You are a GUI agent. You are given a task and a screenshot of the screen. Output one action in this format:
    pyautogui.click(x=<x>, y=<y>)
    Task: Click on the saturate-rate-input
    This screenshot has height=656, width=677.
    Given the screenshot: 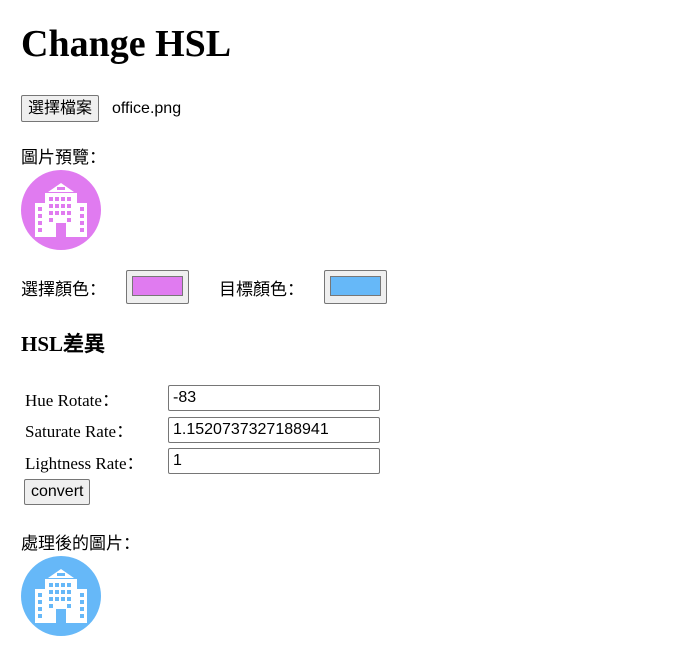 What is the action you would take?
    pyautogui.click(x=274, y=430)
    